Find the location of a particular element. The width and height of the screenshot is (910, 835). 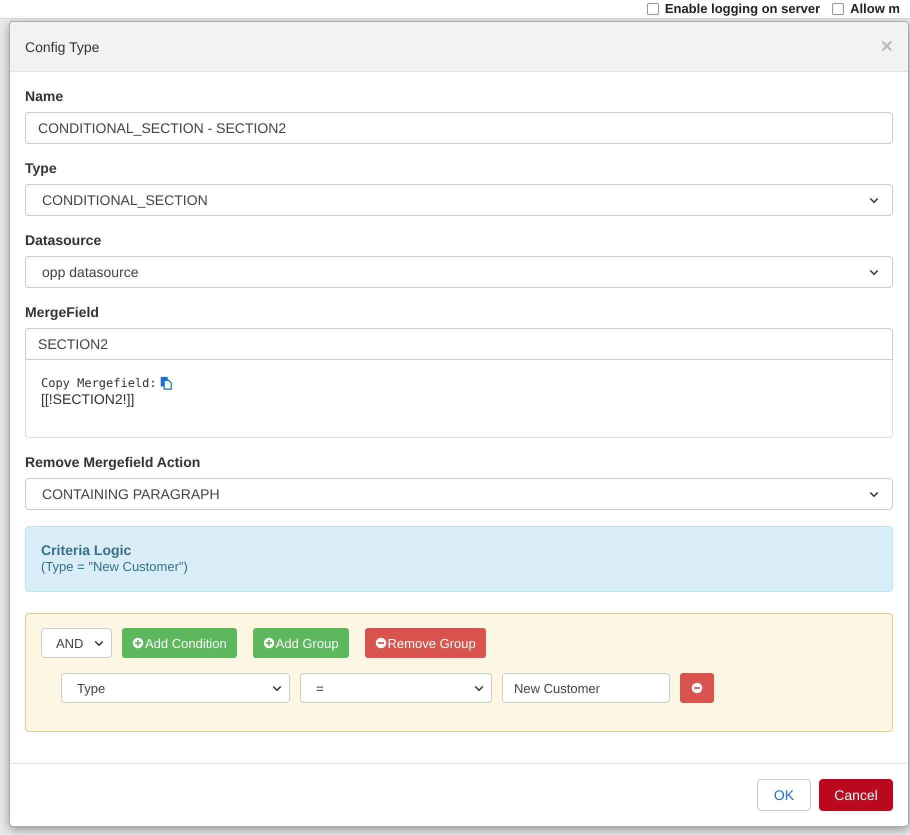

remove-rule-button is located at coordinates (697, 688).